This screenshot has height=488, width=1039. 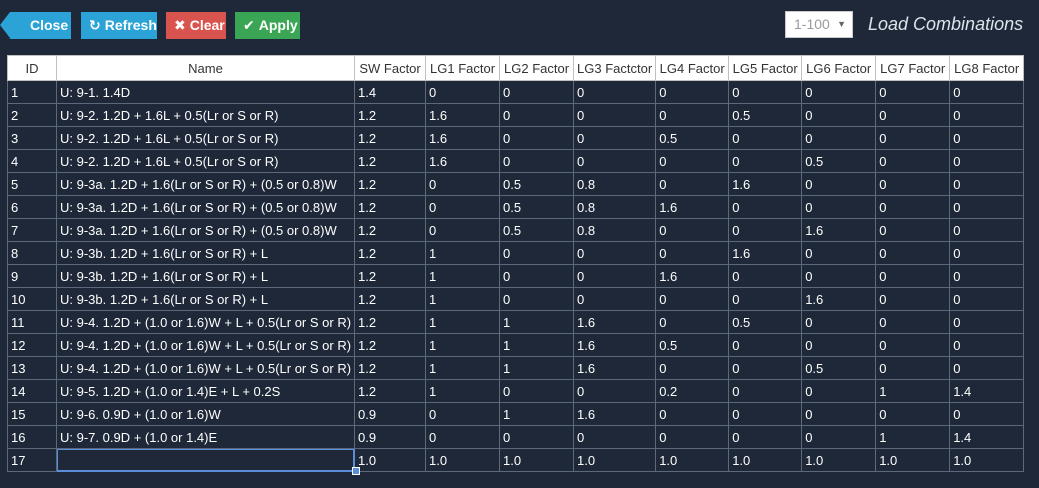 I want to click on name-cell, so click(x=205, y=460).